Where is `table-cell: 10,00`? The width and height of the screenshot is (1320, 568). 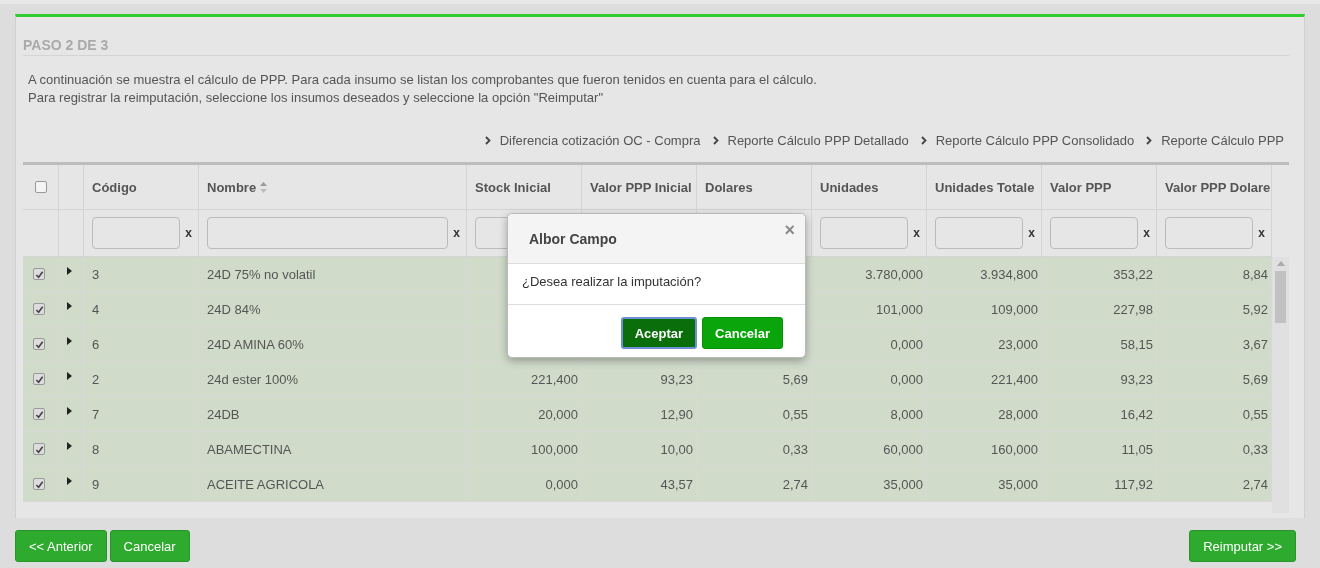 table-cell: 10,00 is located at coordinates (639, 449).